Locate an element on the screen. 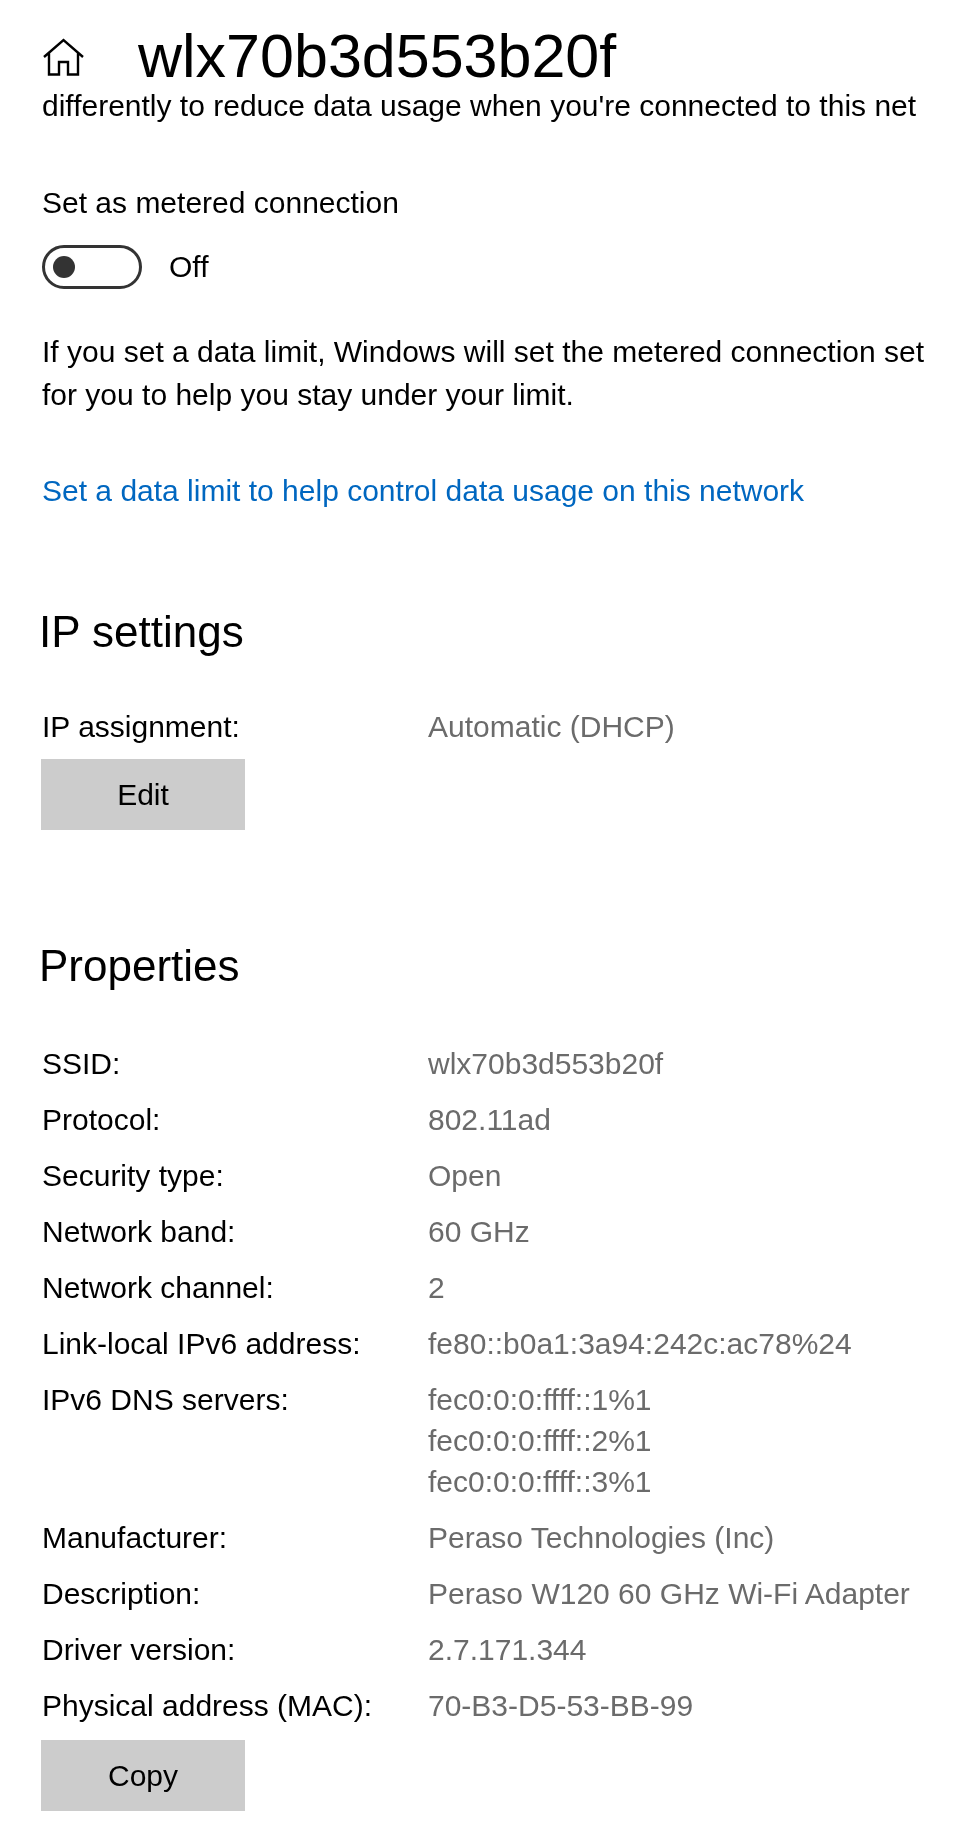  toggle-state-label: Off is located at coordinates (189, 267).